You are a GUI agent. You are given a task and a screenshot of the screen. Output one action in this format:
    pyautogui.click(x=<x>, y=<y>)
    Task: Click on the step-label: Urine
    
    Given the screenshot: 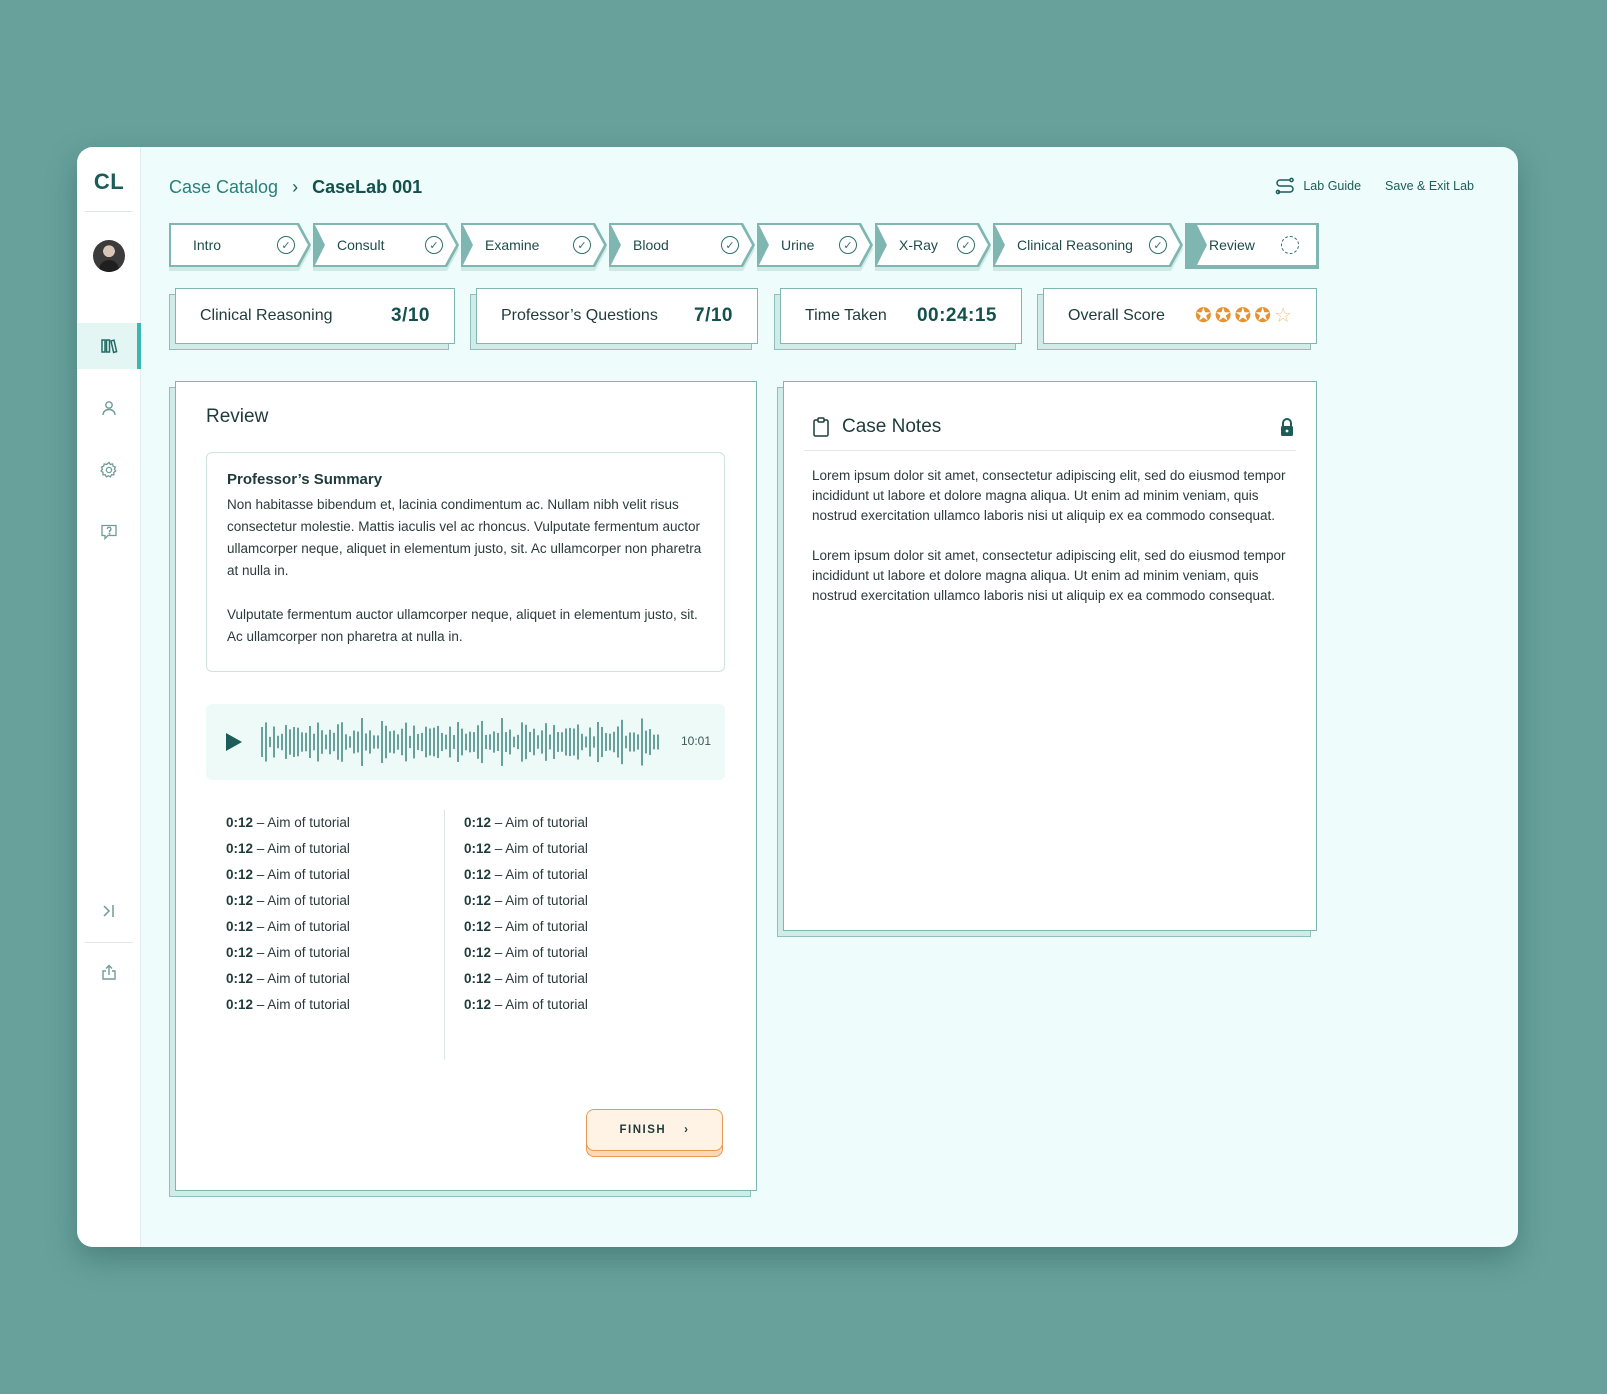 What is the action you would take?
    pyautogui.click(x=798, y=245)
    